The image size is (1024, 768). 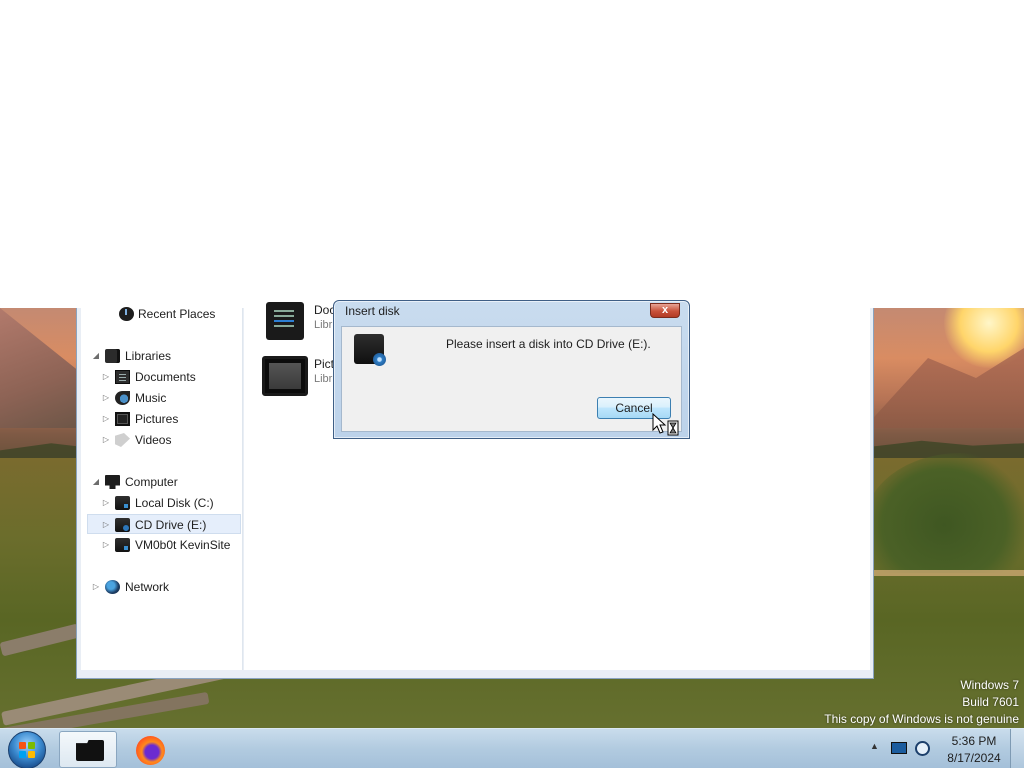 What do you see at coordinates (122, 503) in the screenshot?
I see `hard-disk-icon` at bounding box center [122, 503].